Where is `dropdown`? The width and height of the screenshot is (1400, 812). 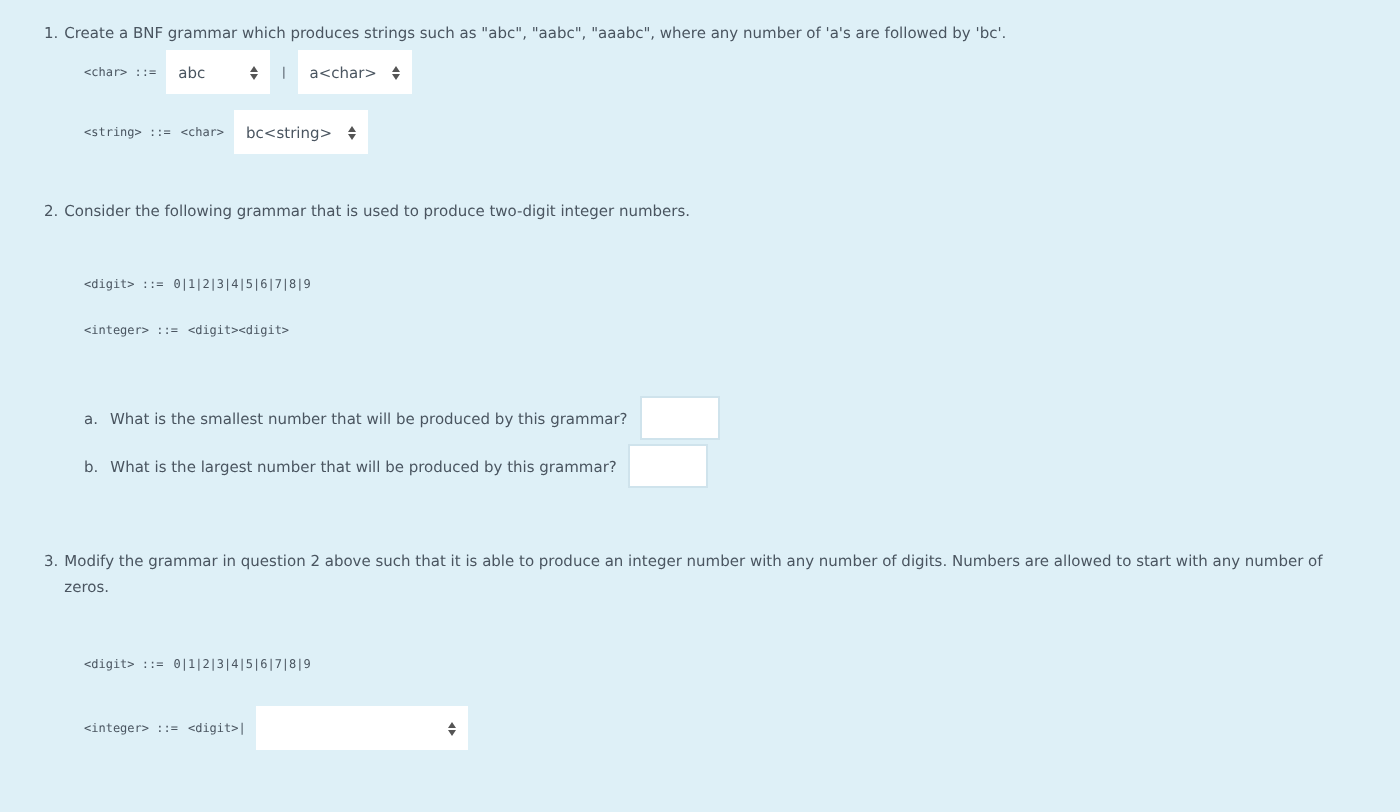
dropdown is located at coordinates (361, 728).